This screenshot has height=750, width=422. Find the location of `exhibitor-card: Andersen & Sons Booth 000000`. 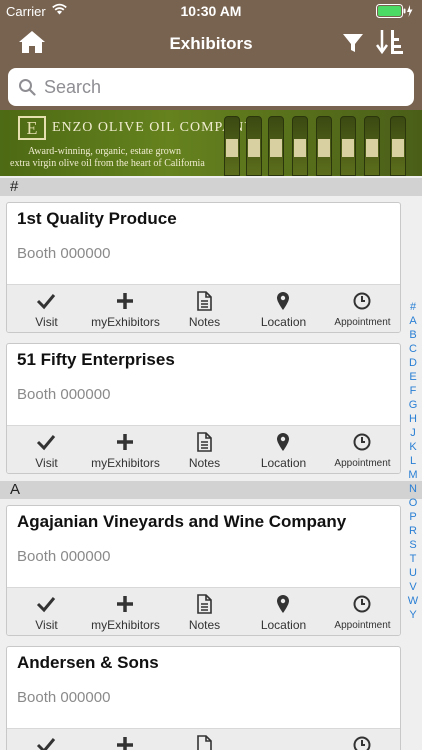

exhibitor-card: Andersen & Sons Booth 000000 is located at coordinates (203, 698).